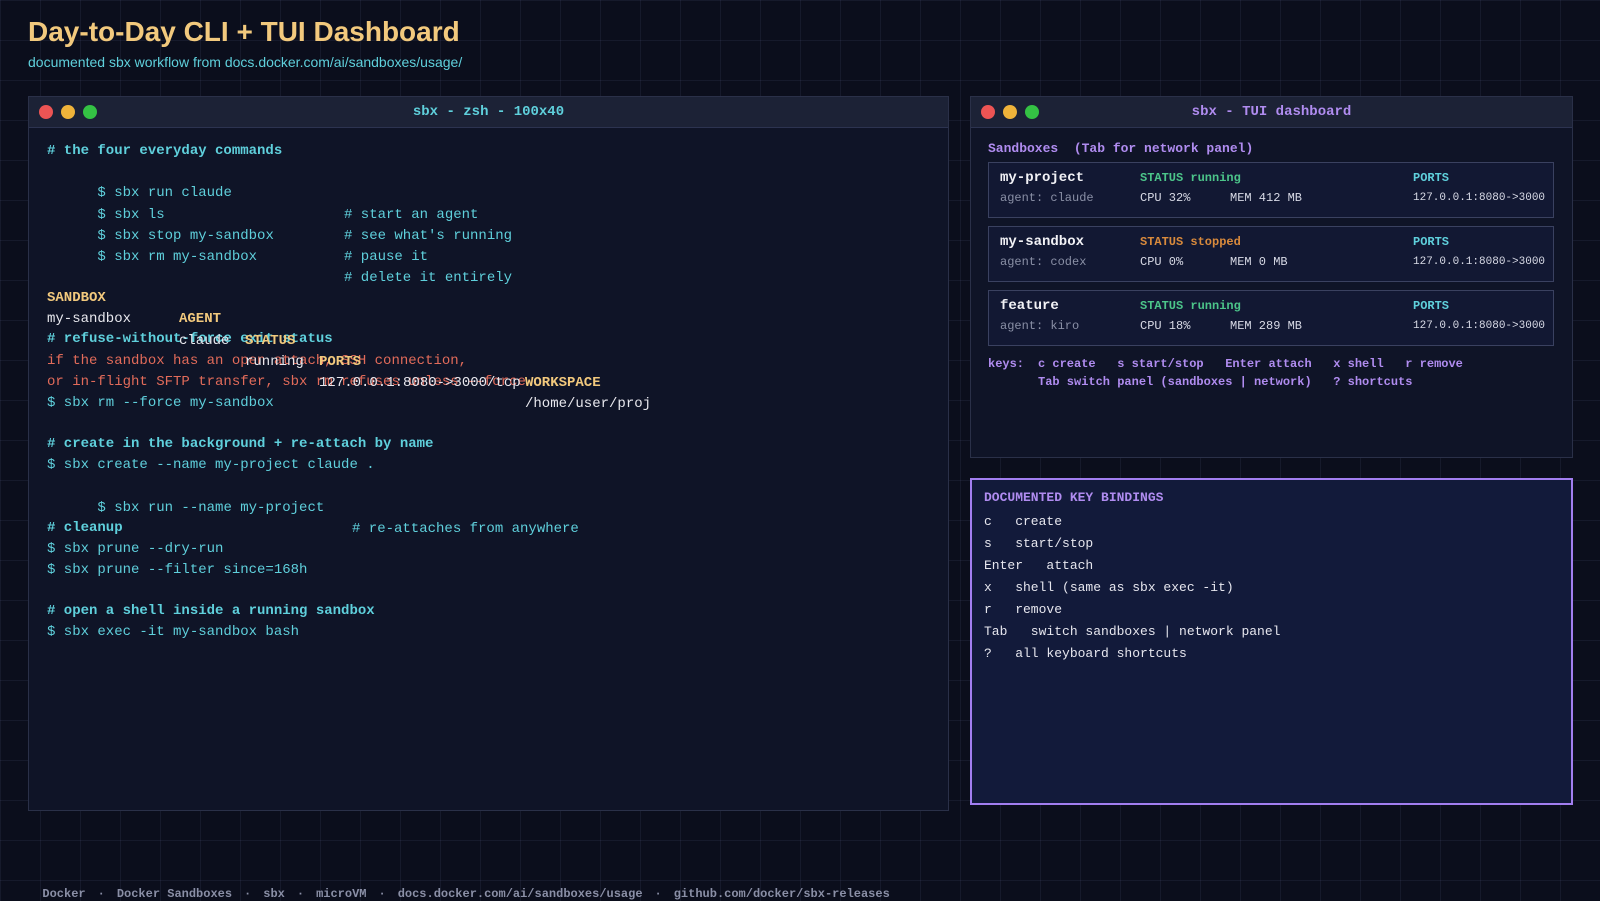 This screenshot has height=901, width=1600. Describe the element at coordinates (1023, 521) in the screenshot. I see `key-binding: c create` at that location.